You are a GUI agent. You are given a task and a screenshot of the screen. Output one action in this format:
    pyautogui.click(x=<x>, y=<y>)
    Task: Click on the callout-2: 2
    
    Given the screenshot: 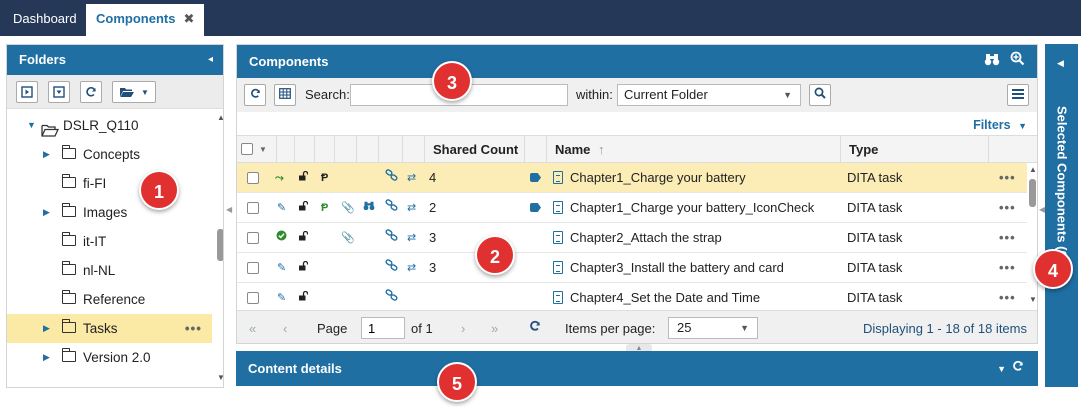 What is the action you would take?
    pyautogui.click(x=495, y=255)
    